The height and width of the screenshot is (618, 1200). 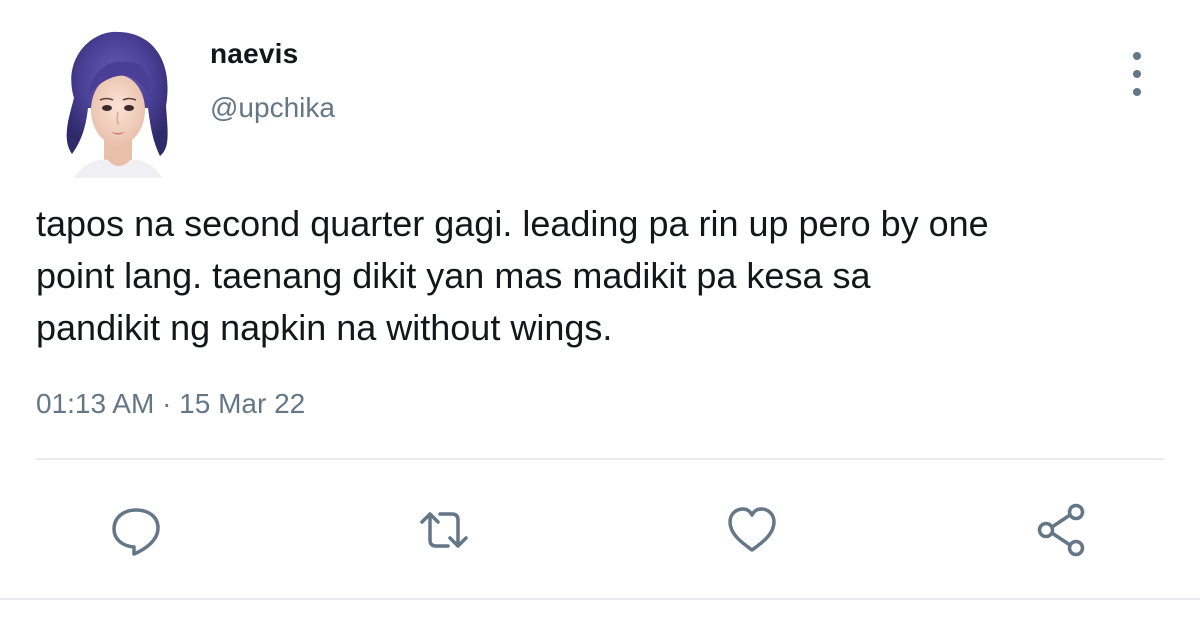 I want to click on share-button, so click(x=1062, y=530).